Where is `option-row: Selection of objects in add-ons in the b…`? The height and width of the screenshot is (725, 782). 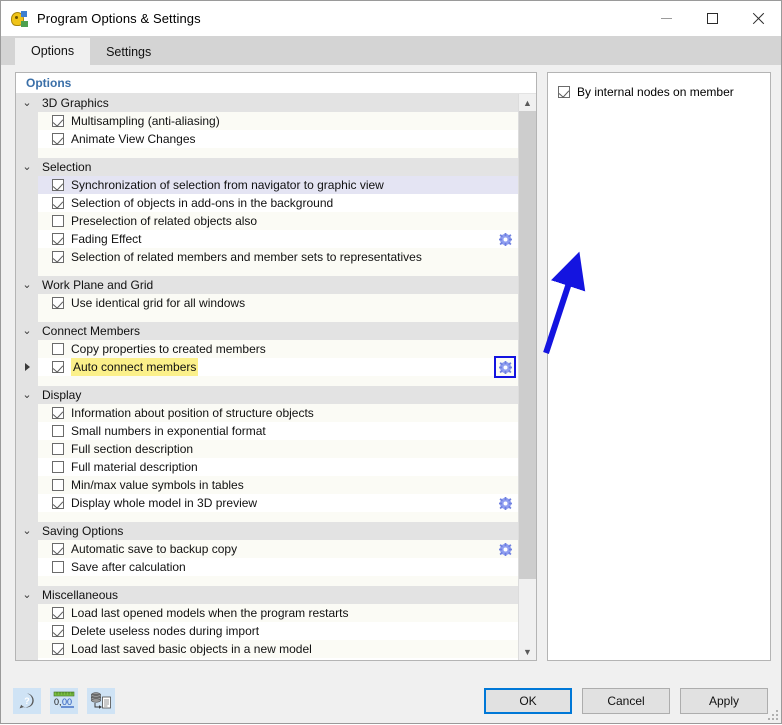
option-row: Selection of objects in add-ons in the b… is located at coordinates (267, 203).